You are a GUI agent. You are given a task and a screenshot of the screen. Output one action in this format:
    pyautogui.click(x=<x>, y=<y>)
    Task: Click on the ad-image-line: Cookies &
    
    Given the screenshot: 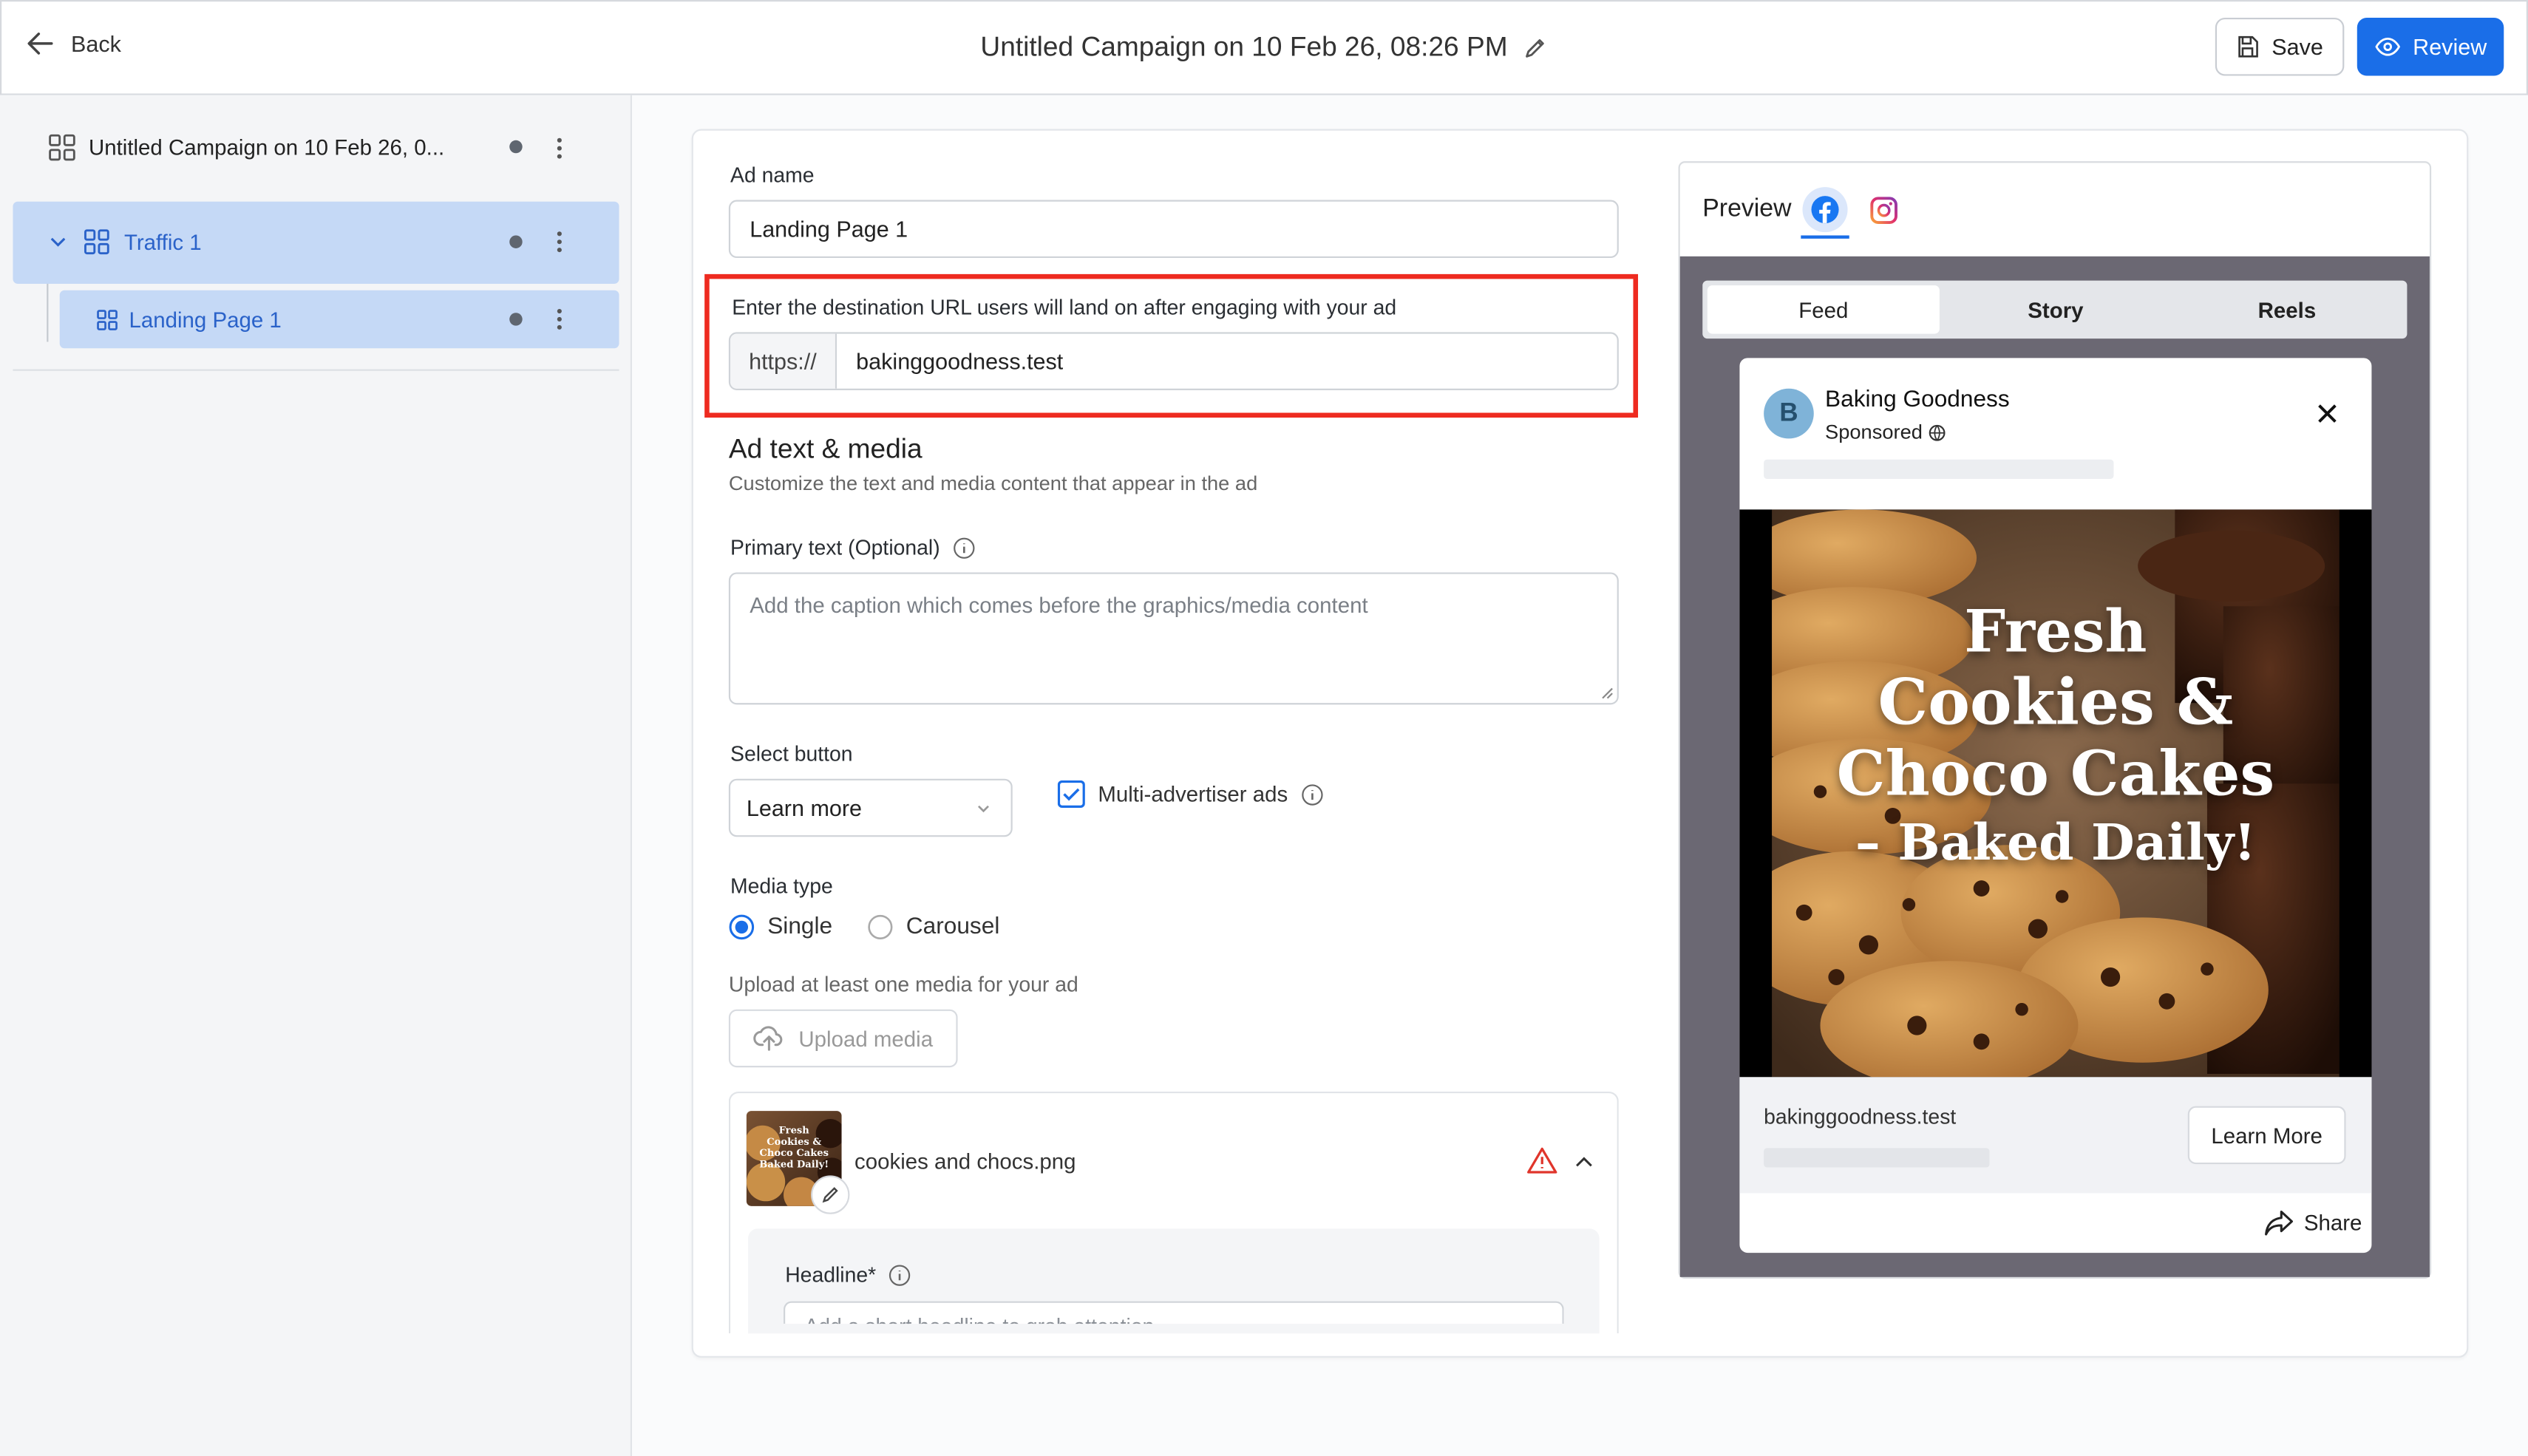 What is the action you would take?
    pyautogui.click(x=2056, y=703)
    